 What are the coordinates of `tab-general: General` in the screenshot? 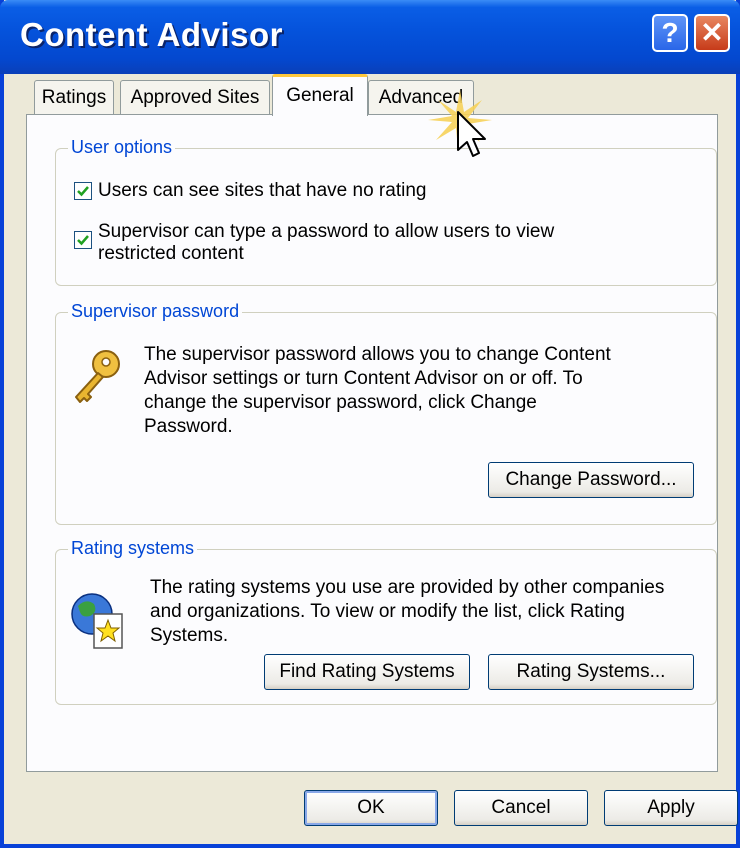 It's located at (320, 95).